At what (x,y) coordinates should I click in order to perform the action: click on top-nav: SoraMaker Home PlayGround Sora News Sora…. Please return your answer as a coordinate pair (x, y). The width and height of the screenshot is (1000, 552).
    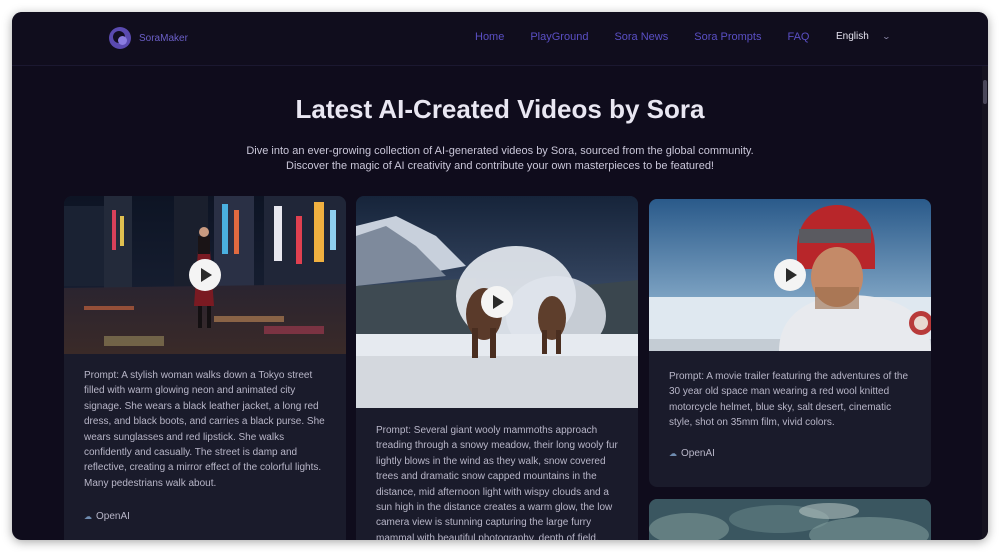
    Looking at the image, I should click on (500, 39).